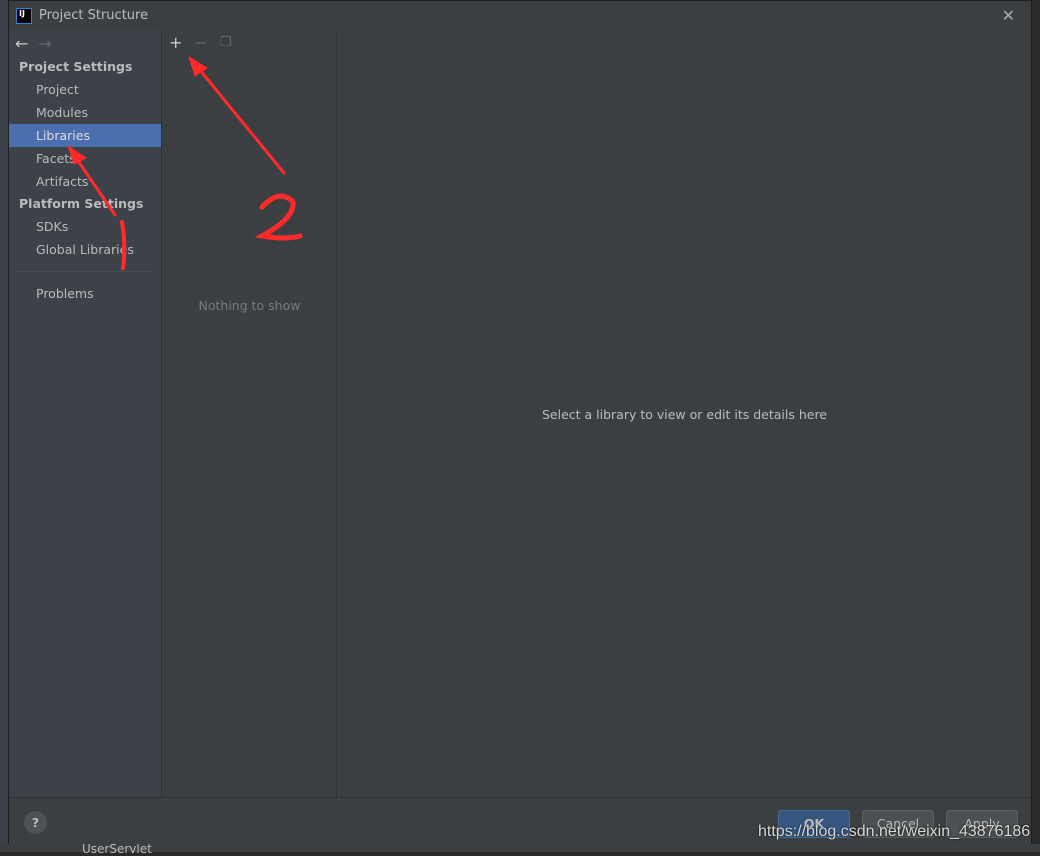  What do you see at coordinates (85, 271) in the screenshot?
I see `divider` at bounding box center [85, 271].